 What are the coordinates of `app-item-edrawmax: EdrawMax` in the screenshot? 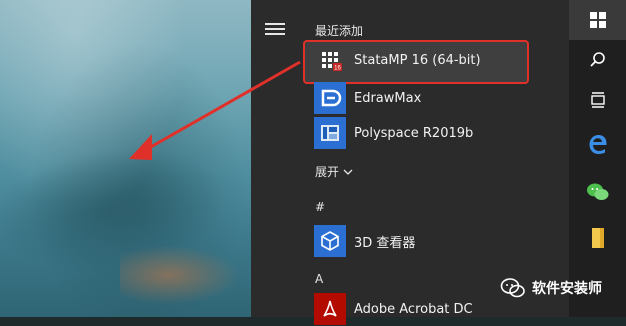 It's located at (419, 98).